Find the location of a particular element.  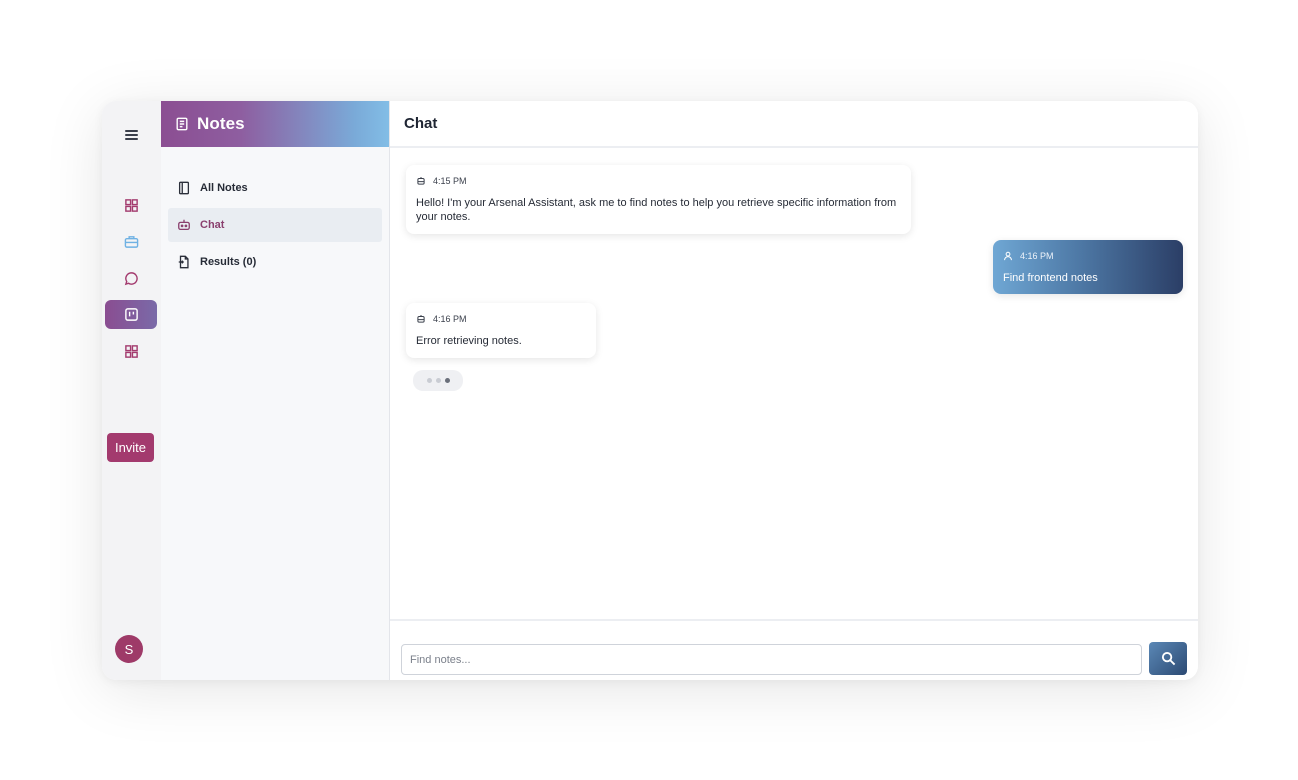

search-icon is located at coordinates (1168, 658).